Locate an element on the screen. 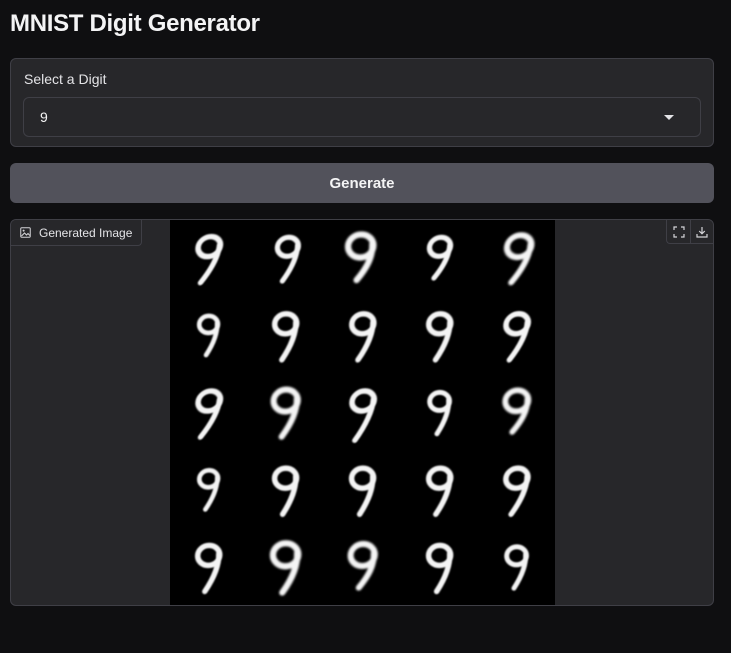 The width and height of the screenshot is (731, 653). chevron-down-icon is located at coordinates (669, 117).